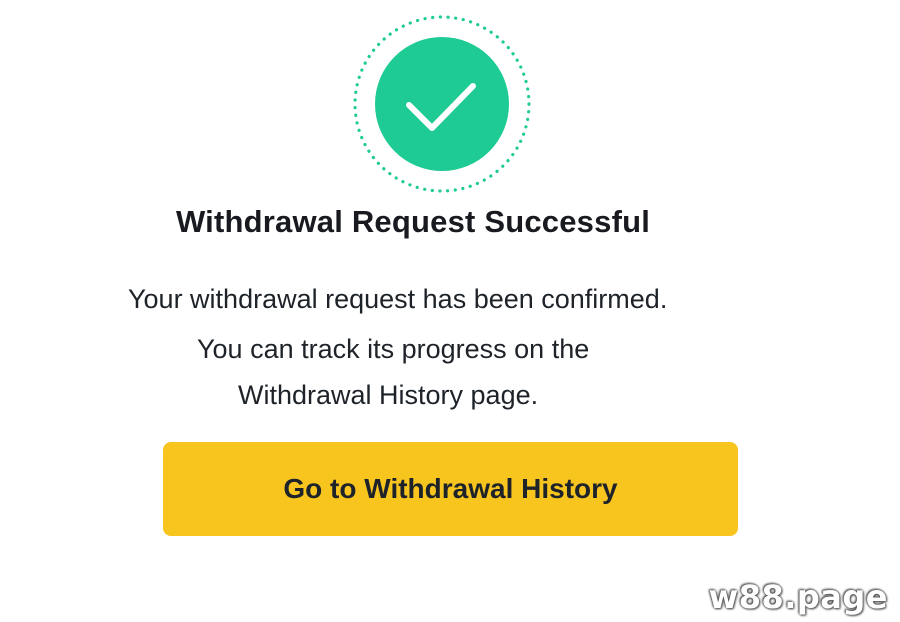 Image resolution: width=900 pixels, height=622 pixels. What do you see at coordinates (413, 221) in the screenshot?
I see `dialog-title: Withdrawal Request Successful` at bounding box center [413, 221].